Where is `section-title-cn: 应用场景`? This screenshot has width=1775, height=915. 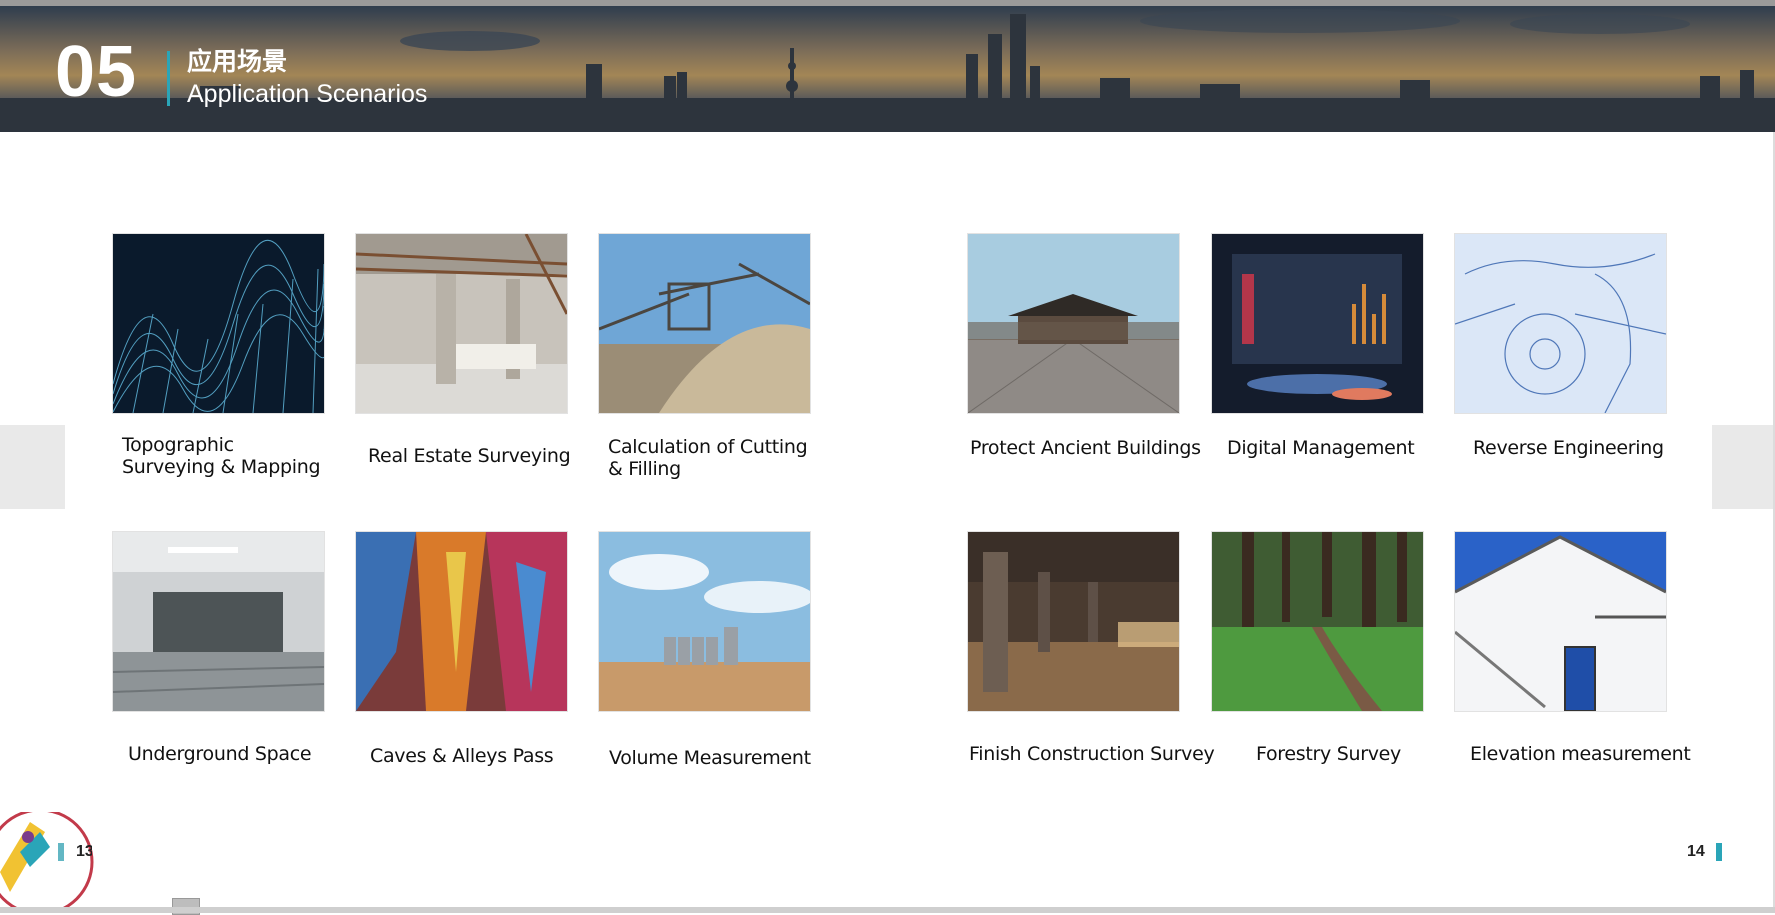
section-title-cn: 应用场景 is located at coordinates (237, 62).